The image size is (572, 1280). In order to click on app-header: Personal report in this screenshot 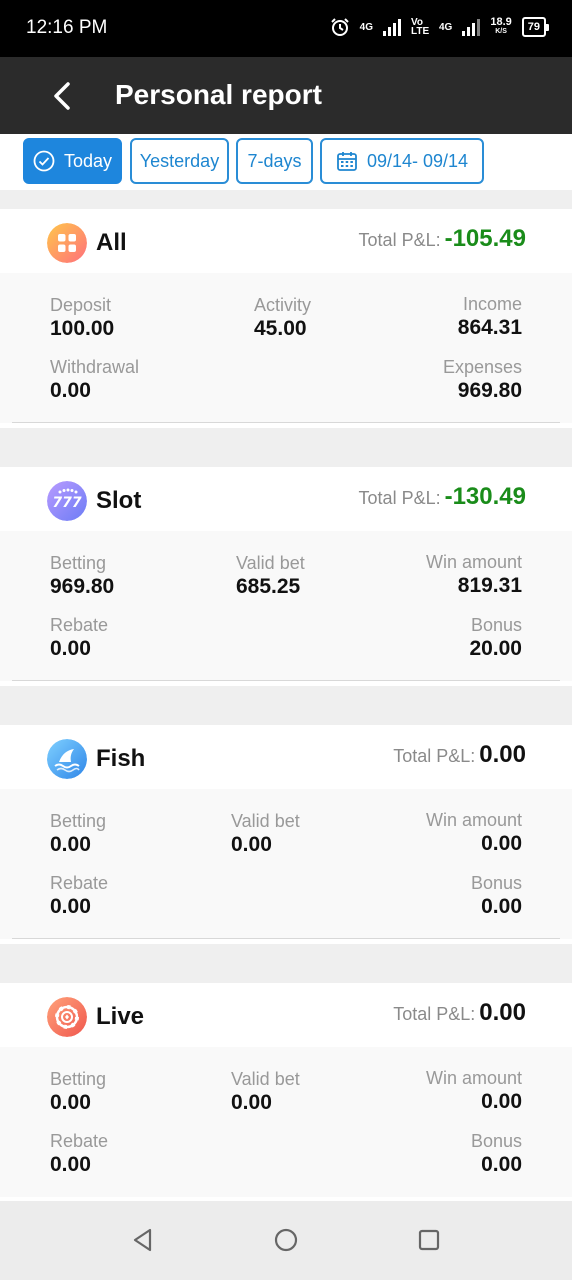, I will do `click(286, 95)`.